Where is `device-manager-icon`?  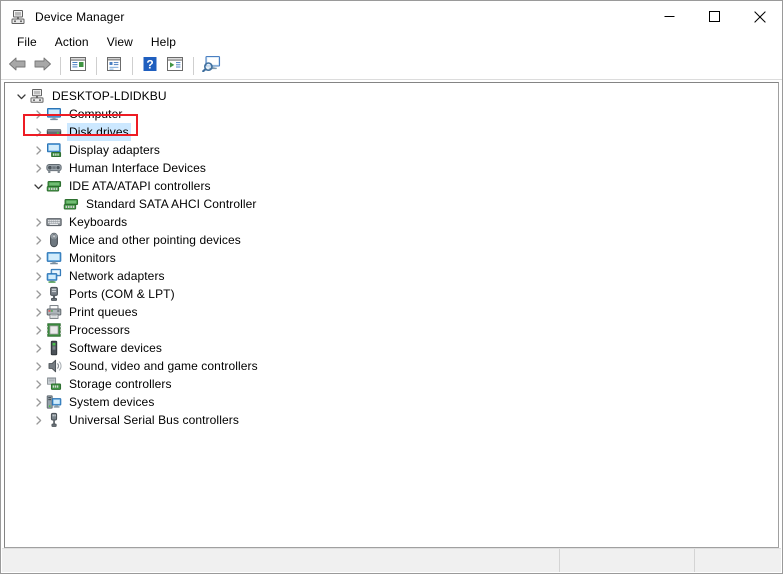 device-manager-icon is located at coordinates (18, 17).